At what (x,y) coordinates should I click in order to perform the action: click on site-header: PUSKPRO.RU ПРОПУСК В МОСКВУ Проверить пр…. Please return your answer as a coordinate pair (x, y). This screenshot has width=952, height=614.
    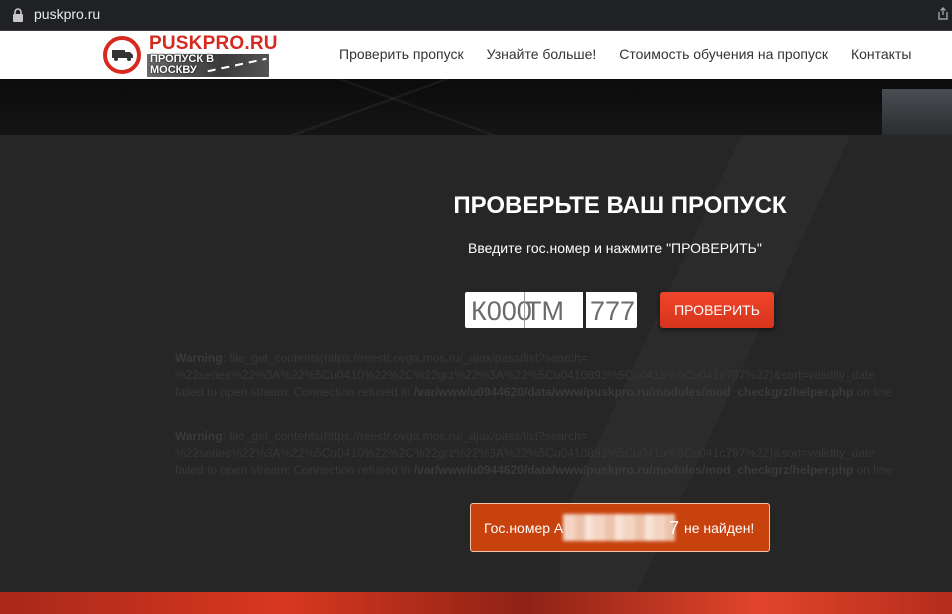
    Looking at the image, I should click on (476, 55).